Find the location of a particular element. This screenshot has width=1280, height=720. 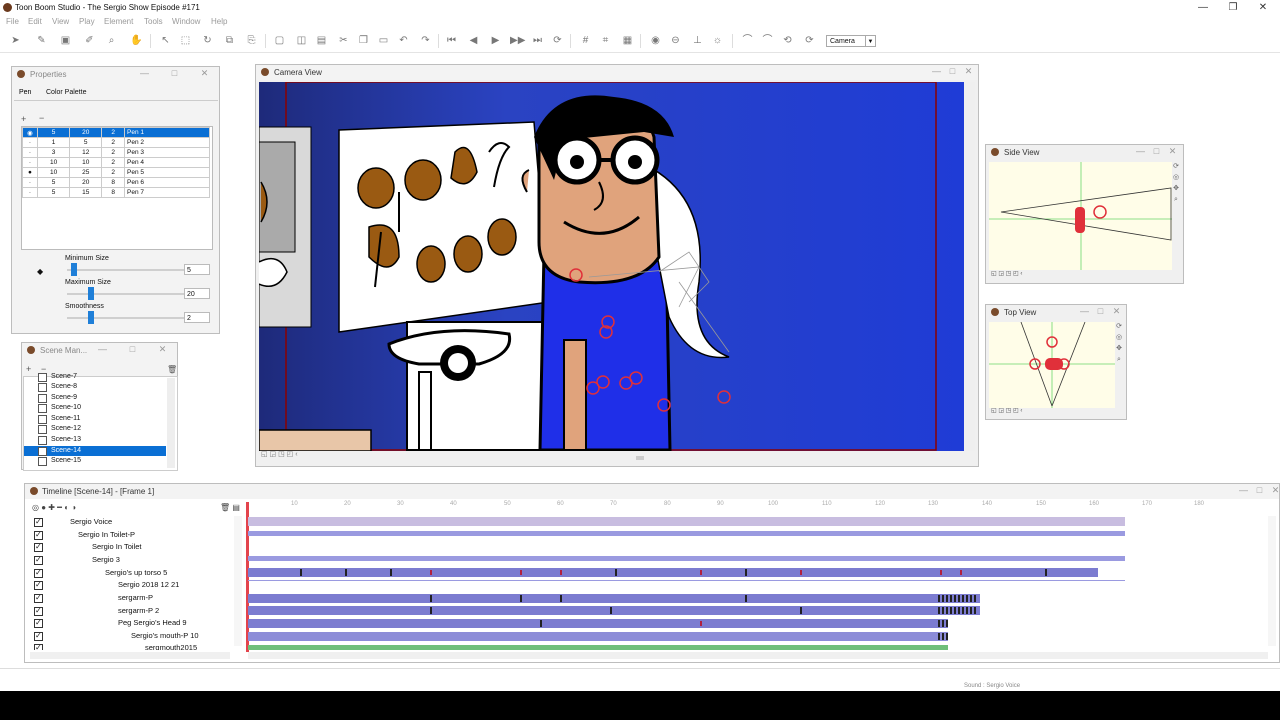

safe-area-icon: ▦ is located at coordinates (627, 40).